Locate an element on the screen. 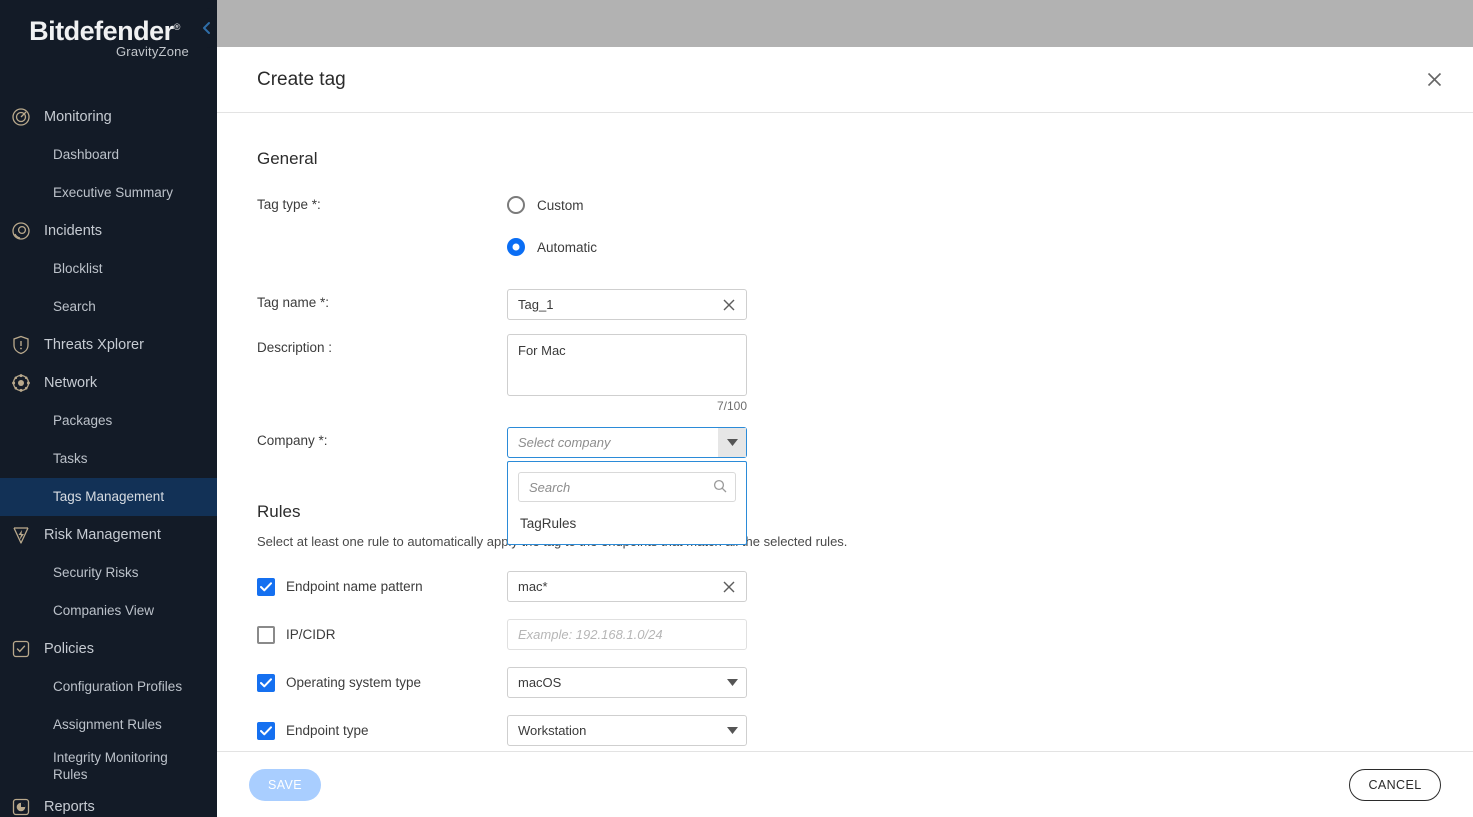 This screenshot has height=817, width=1473. brand-subtitle: GravityZone is located at coordinates (152, 51).